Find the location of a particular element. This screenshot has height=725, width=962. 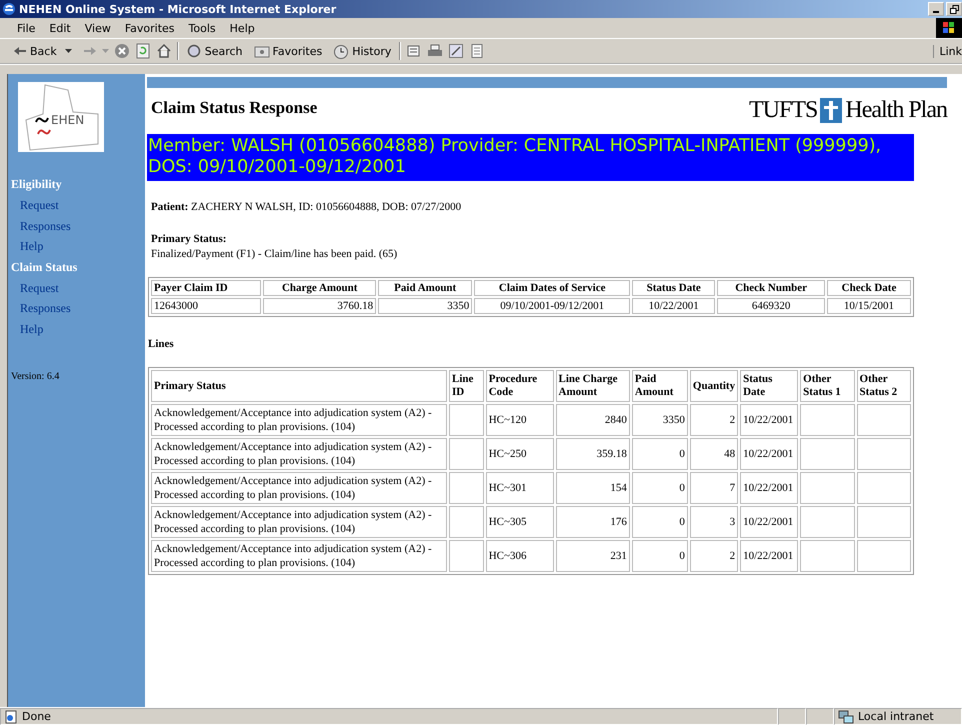

logo-drawing: EHEN is located at coordinates (61, 117).